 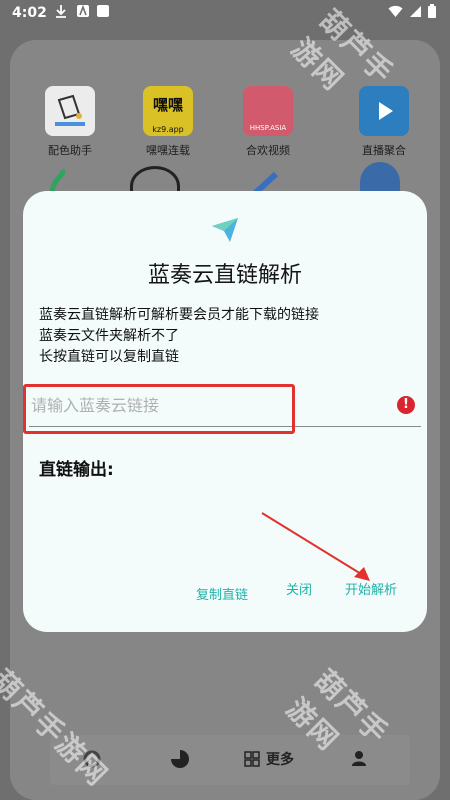 I want to click on app-label: 合欢视频, so click(x=268, y=150).